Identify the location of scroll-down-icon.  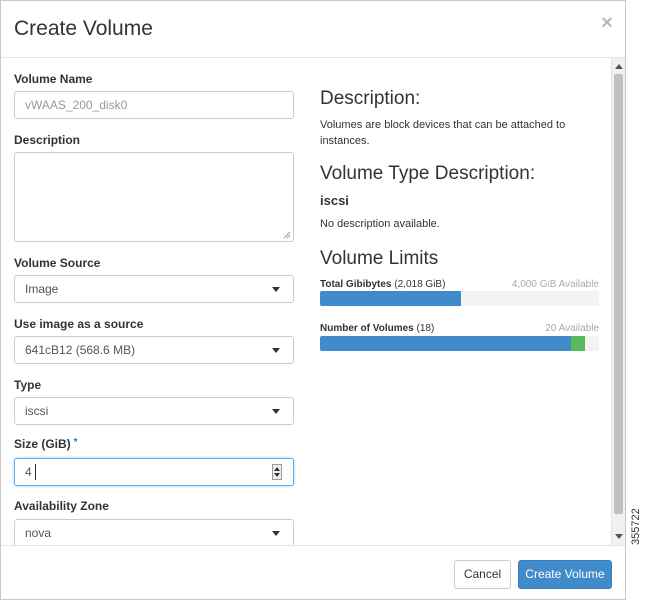
(619, 536).